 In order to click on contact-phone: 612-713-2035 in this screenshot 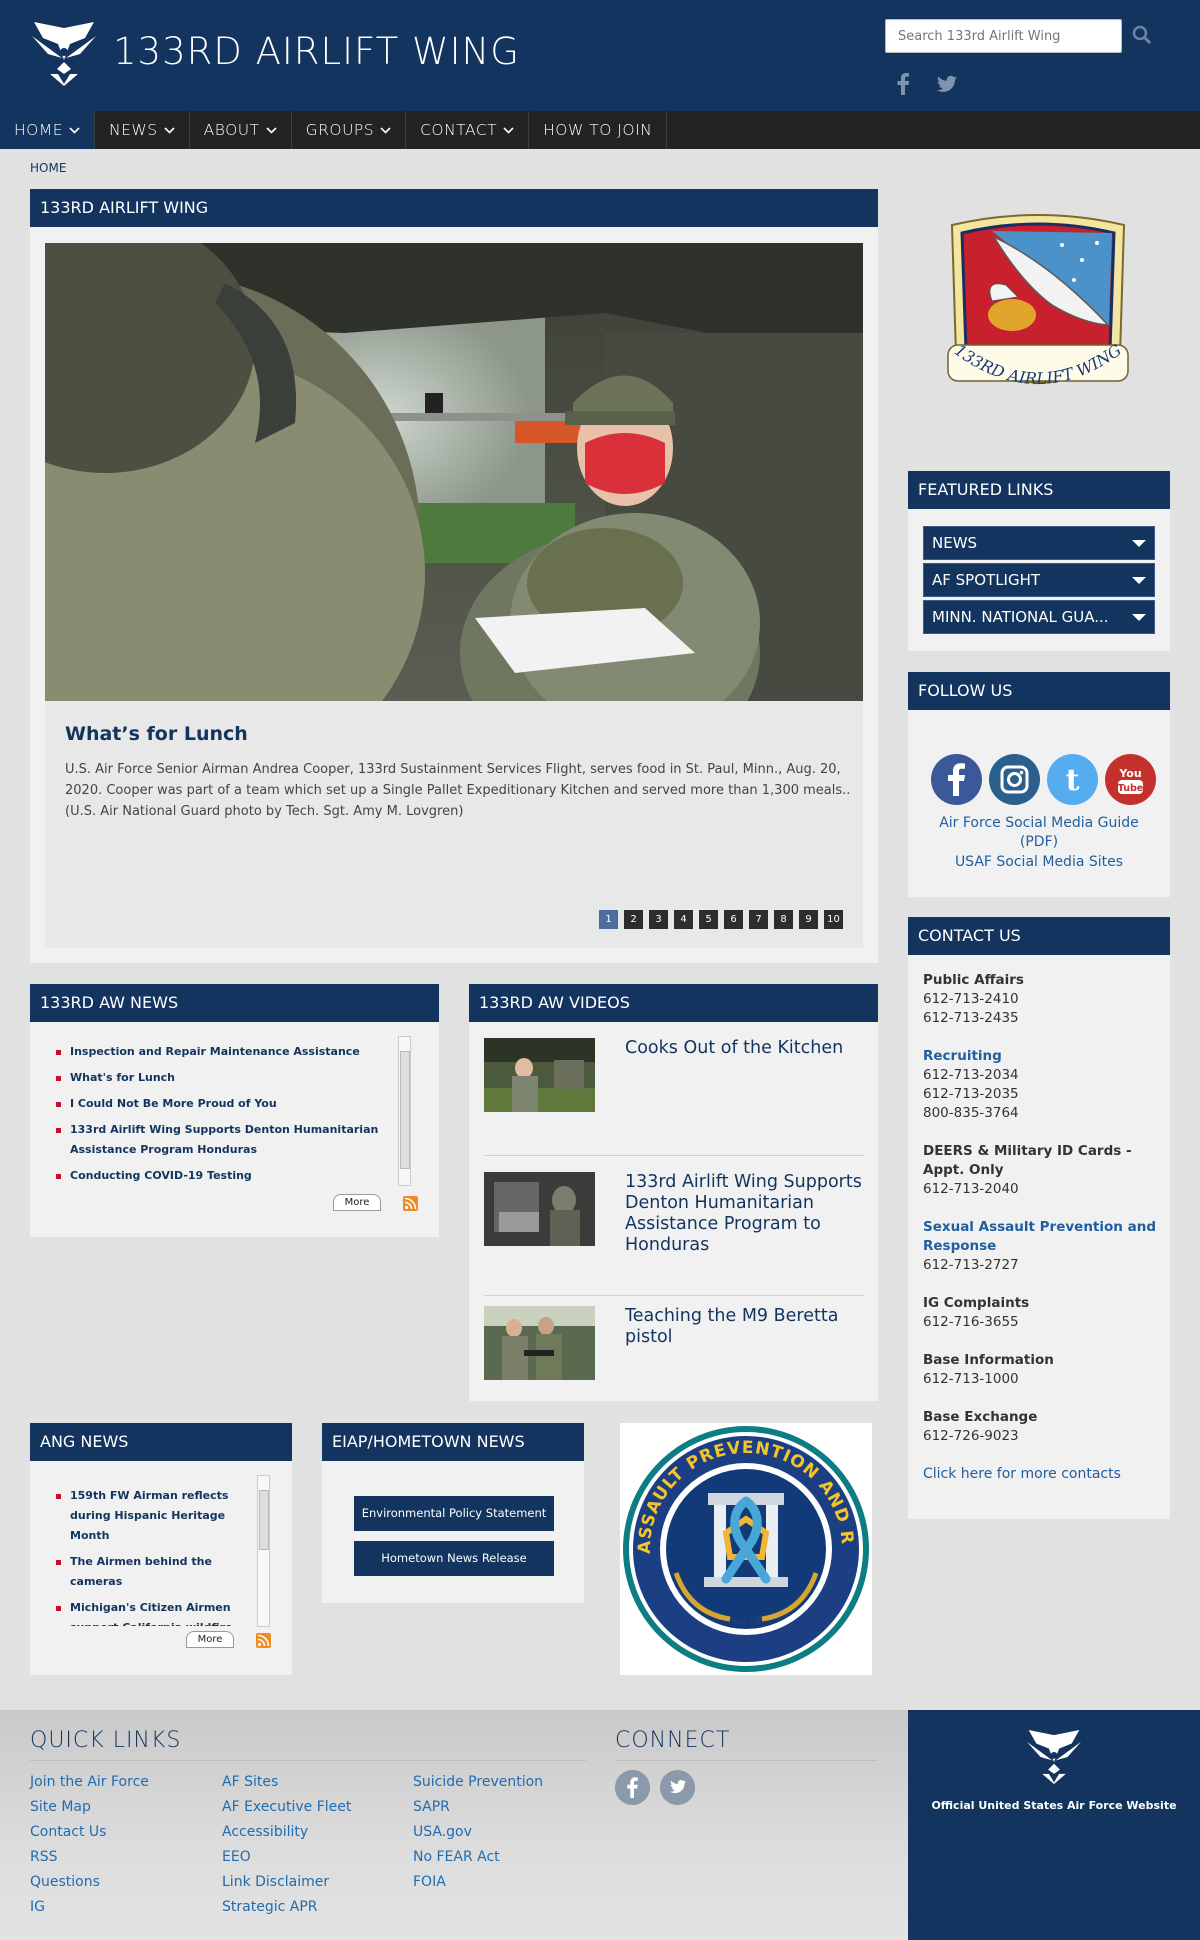, I will do `click(971, 1094)`.